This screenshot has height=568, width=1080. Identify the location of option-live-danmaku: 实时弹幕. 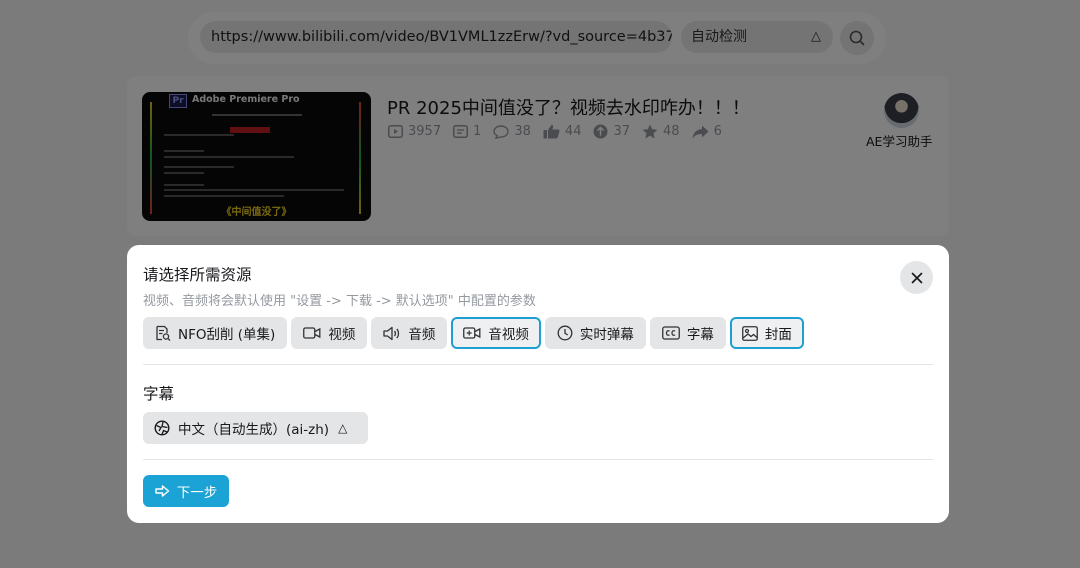
(595, 333).